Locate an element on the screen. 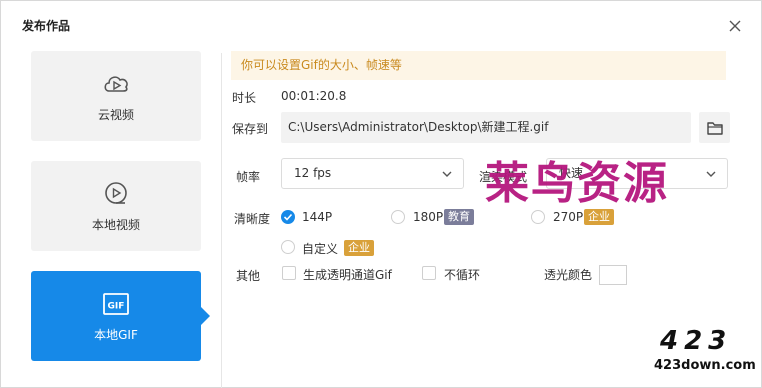 The height and width of the screenshot is (388, 762). browse-folder-button is located at coordinates (714, 127).